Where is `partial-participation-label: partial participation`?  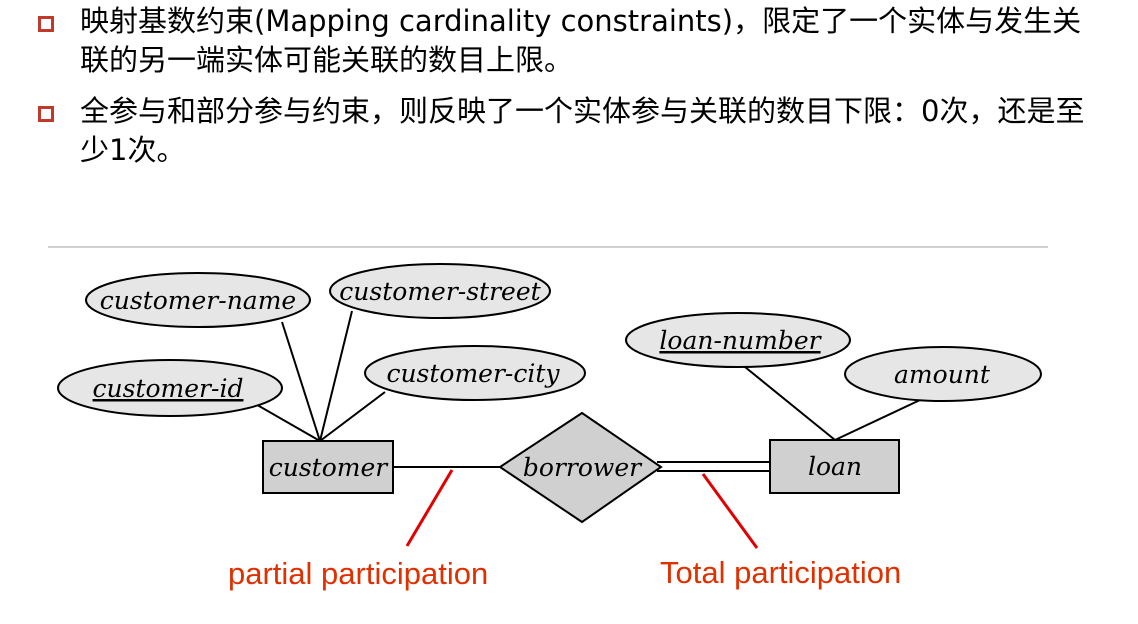 partial-participation-label: partial participation is located at coordinates (358, 573).